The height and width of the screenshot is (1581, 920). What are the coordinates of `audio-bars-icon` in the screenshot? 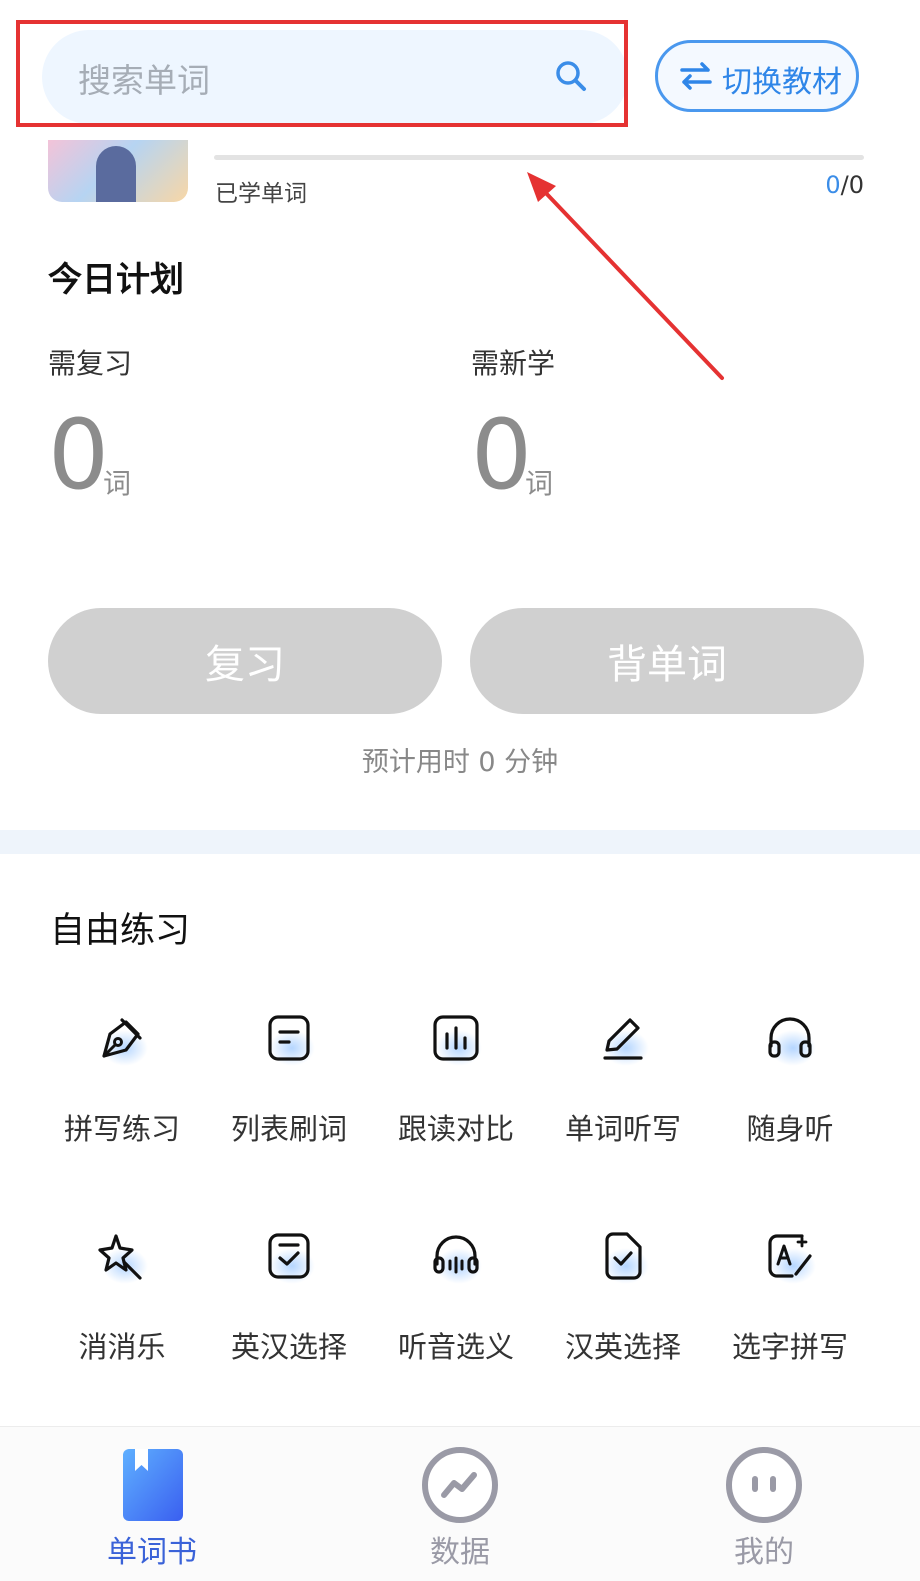 It's located at (456, 1038).